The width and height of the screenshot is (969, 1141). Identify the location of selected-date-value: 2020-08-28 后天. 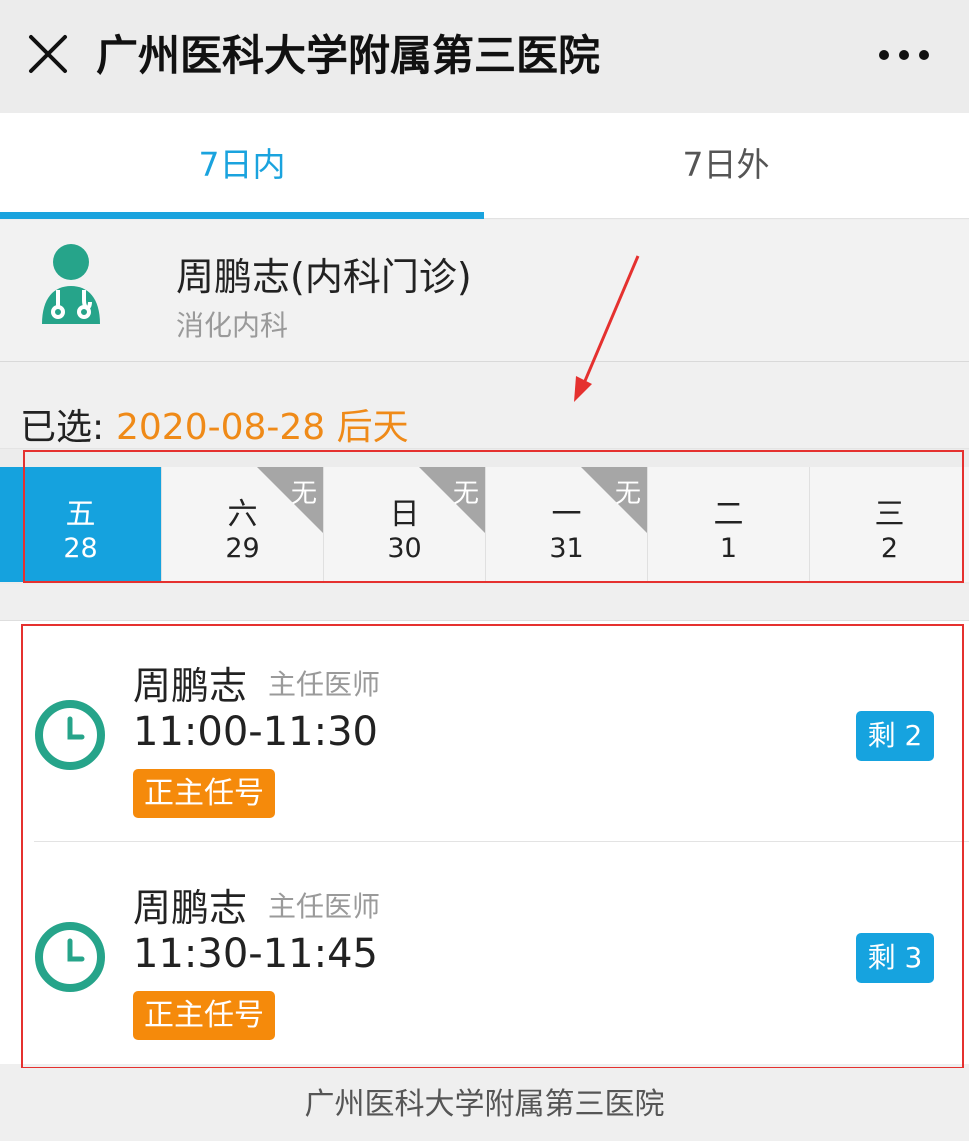
(262, 427).